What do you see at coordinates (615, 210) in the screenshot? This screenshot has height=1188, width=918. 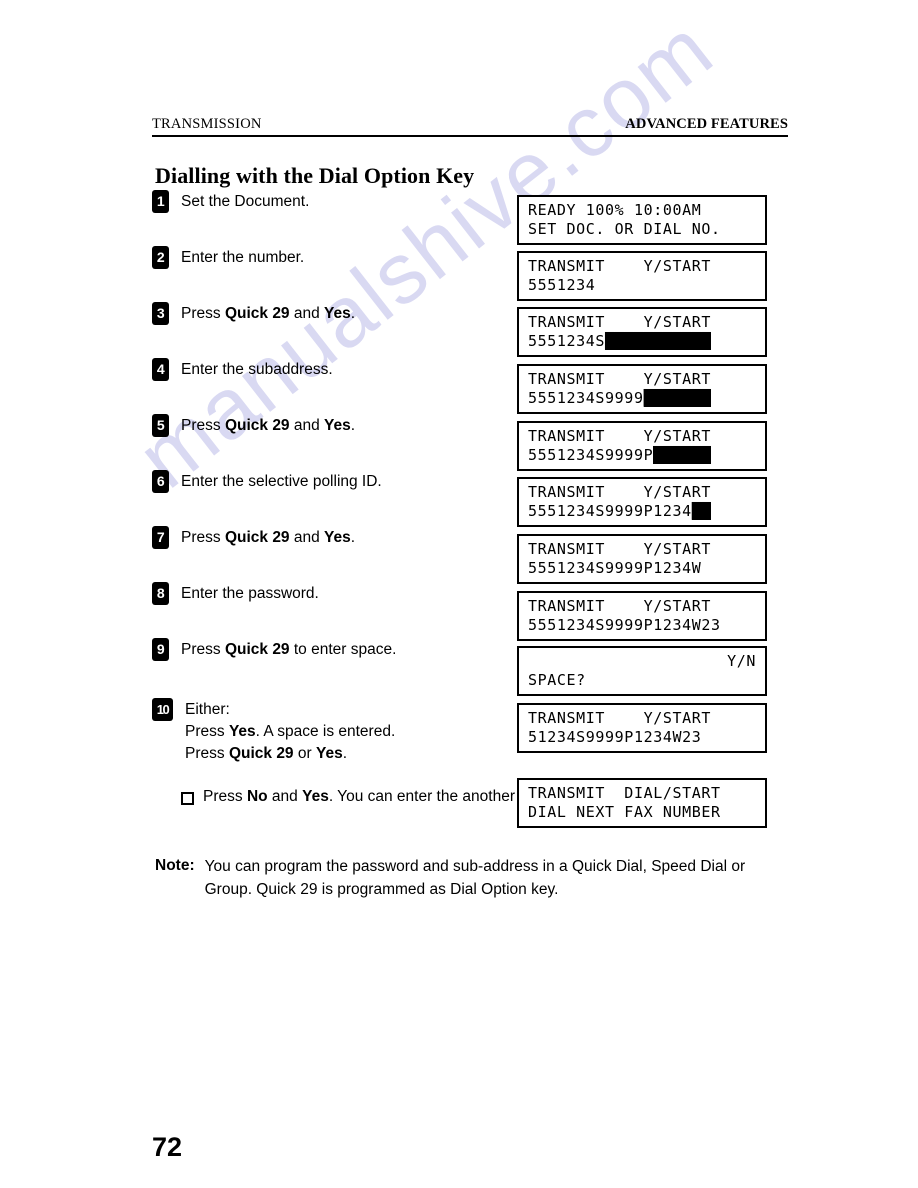 I see `lcd-line-1: READY 100% 10:00AM` at bounding box center [615, 210].